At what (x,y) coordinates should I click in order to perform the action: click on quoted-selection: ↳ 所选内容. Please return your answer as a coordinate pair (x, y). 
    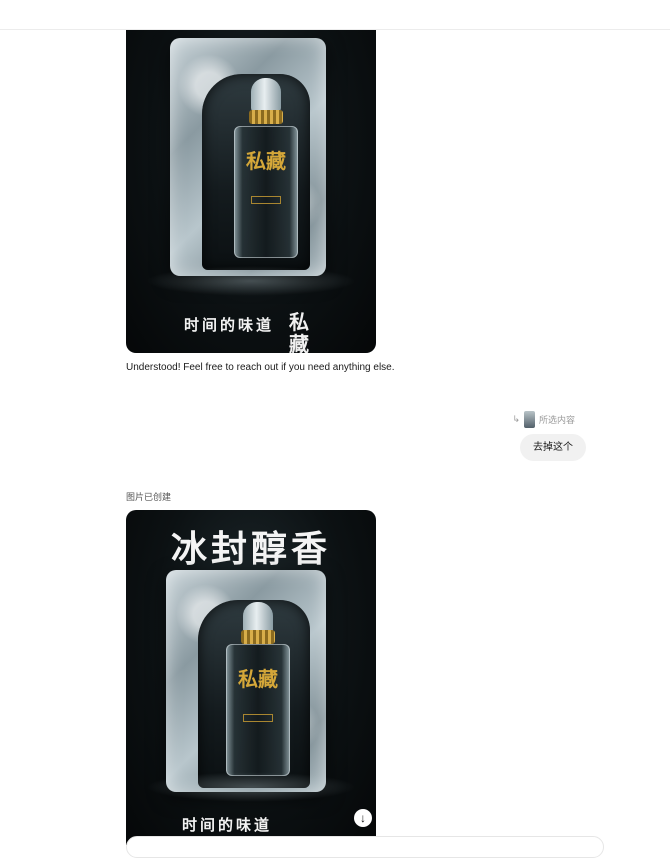
    Looking at the image, I should click on (543, 419).